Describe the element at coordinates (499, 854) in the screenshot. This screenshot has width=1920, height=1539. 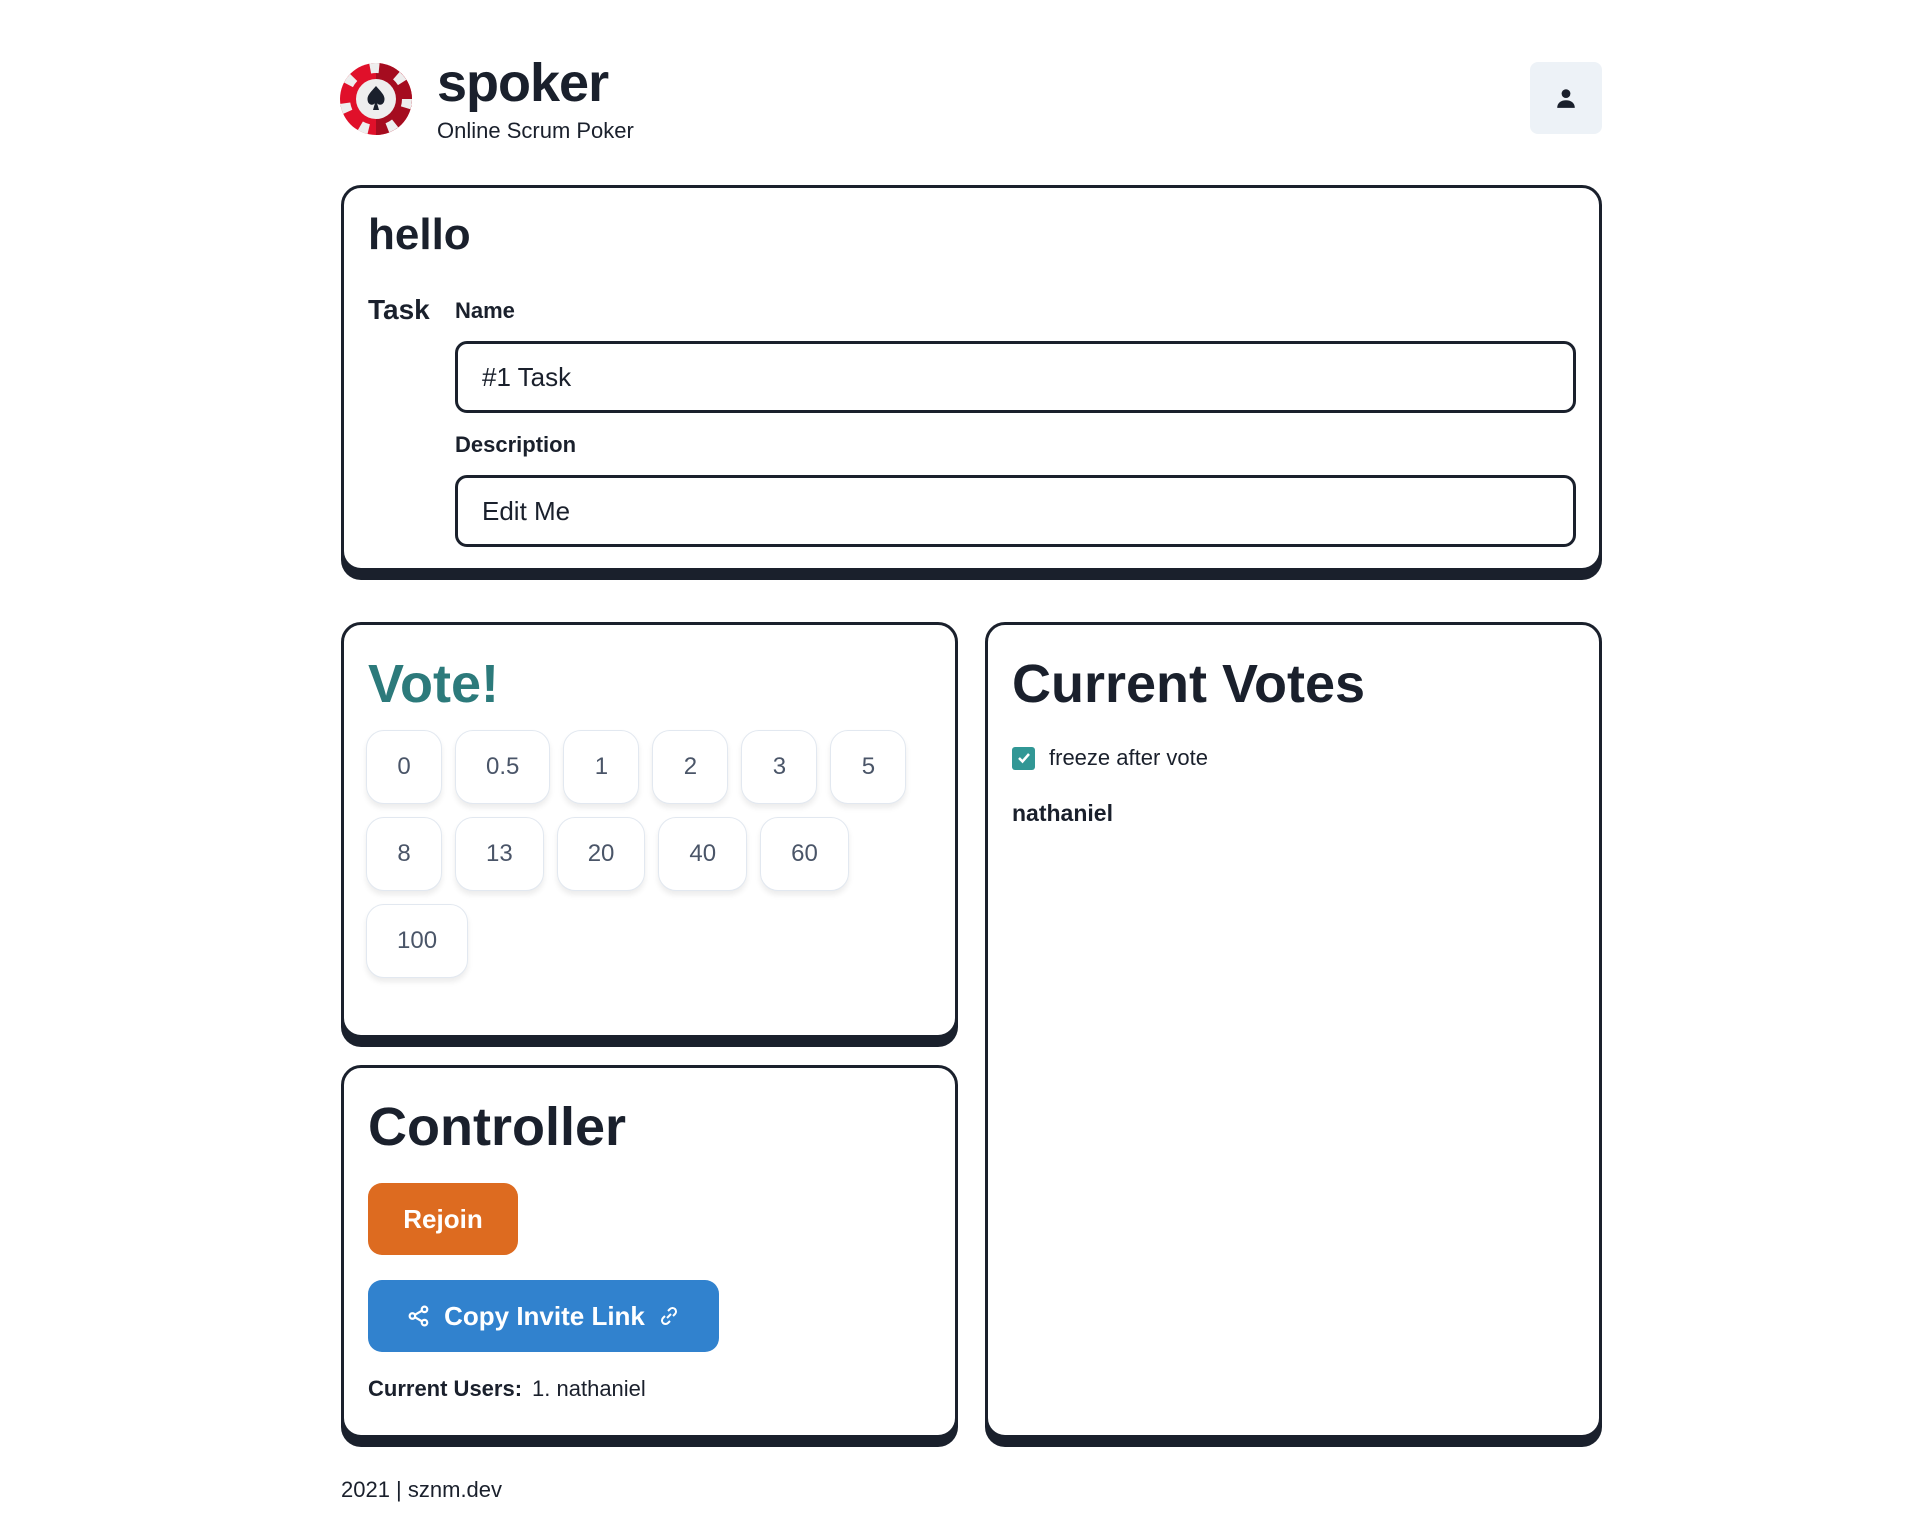
I see `vote-option-button: 13` at that location.